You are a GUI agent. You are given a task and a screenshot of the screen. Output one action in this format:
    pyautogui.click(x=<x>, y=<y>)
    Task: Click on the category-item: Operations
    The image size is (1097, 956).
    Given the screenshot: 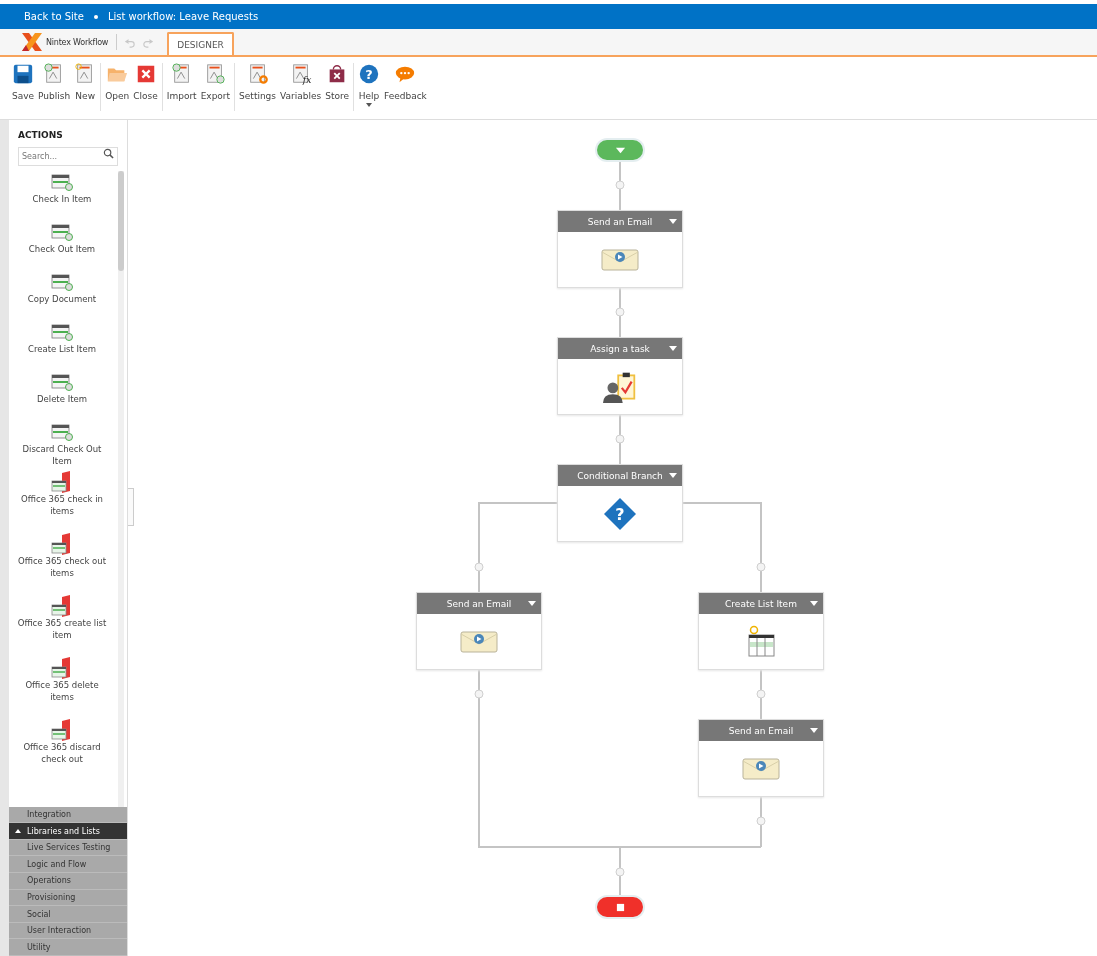 What is the action you would take?
    pyautogui.click(x=68, y=881)
    